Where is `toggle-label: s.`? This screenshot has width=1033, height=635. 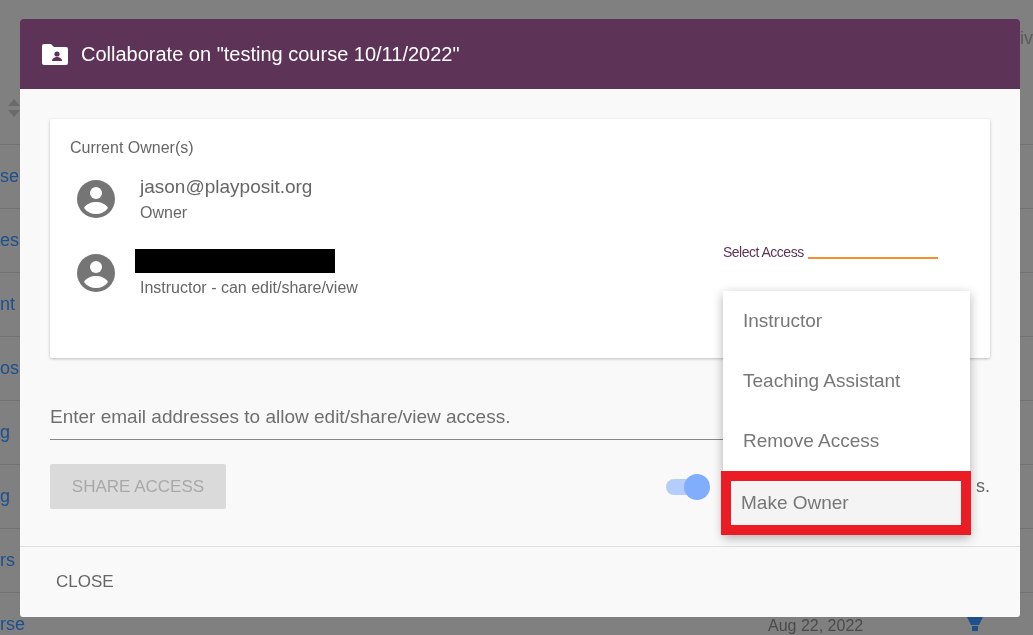
toggle-label: s. is located at coordinates (983, 486).